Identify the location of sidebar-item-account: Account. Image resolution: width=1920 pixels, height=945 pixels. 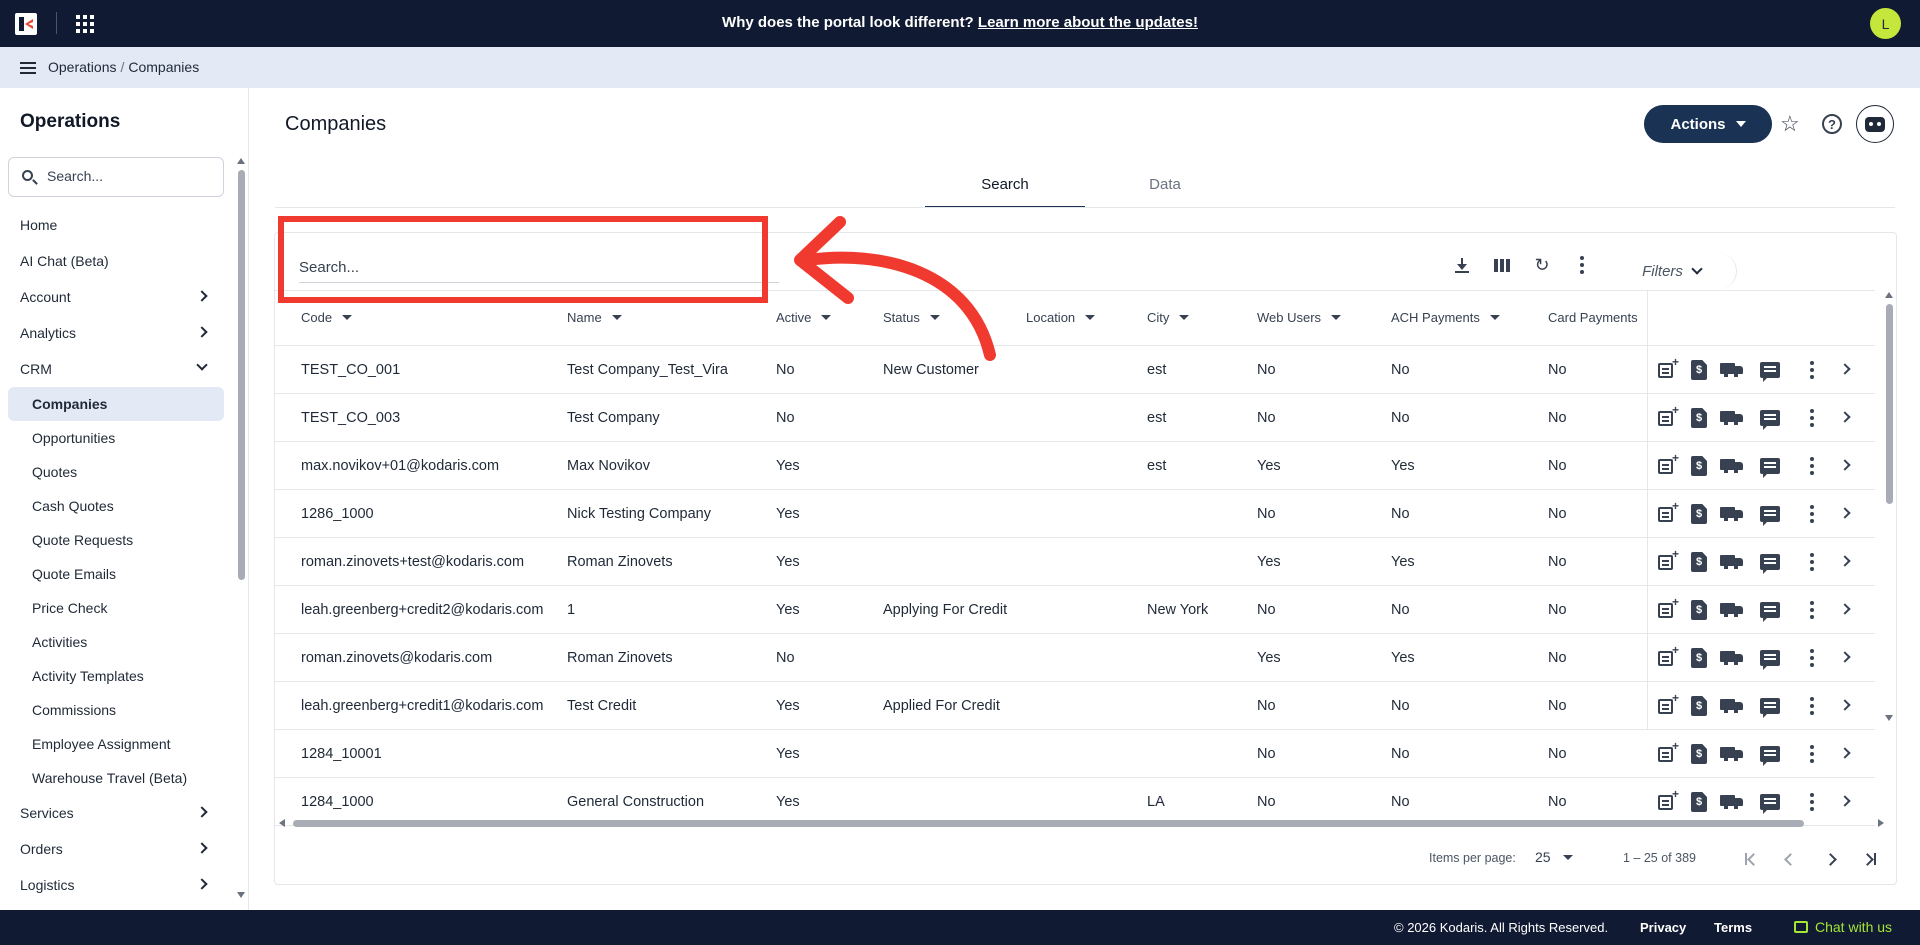
(116, 297).